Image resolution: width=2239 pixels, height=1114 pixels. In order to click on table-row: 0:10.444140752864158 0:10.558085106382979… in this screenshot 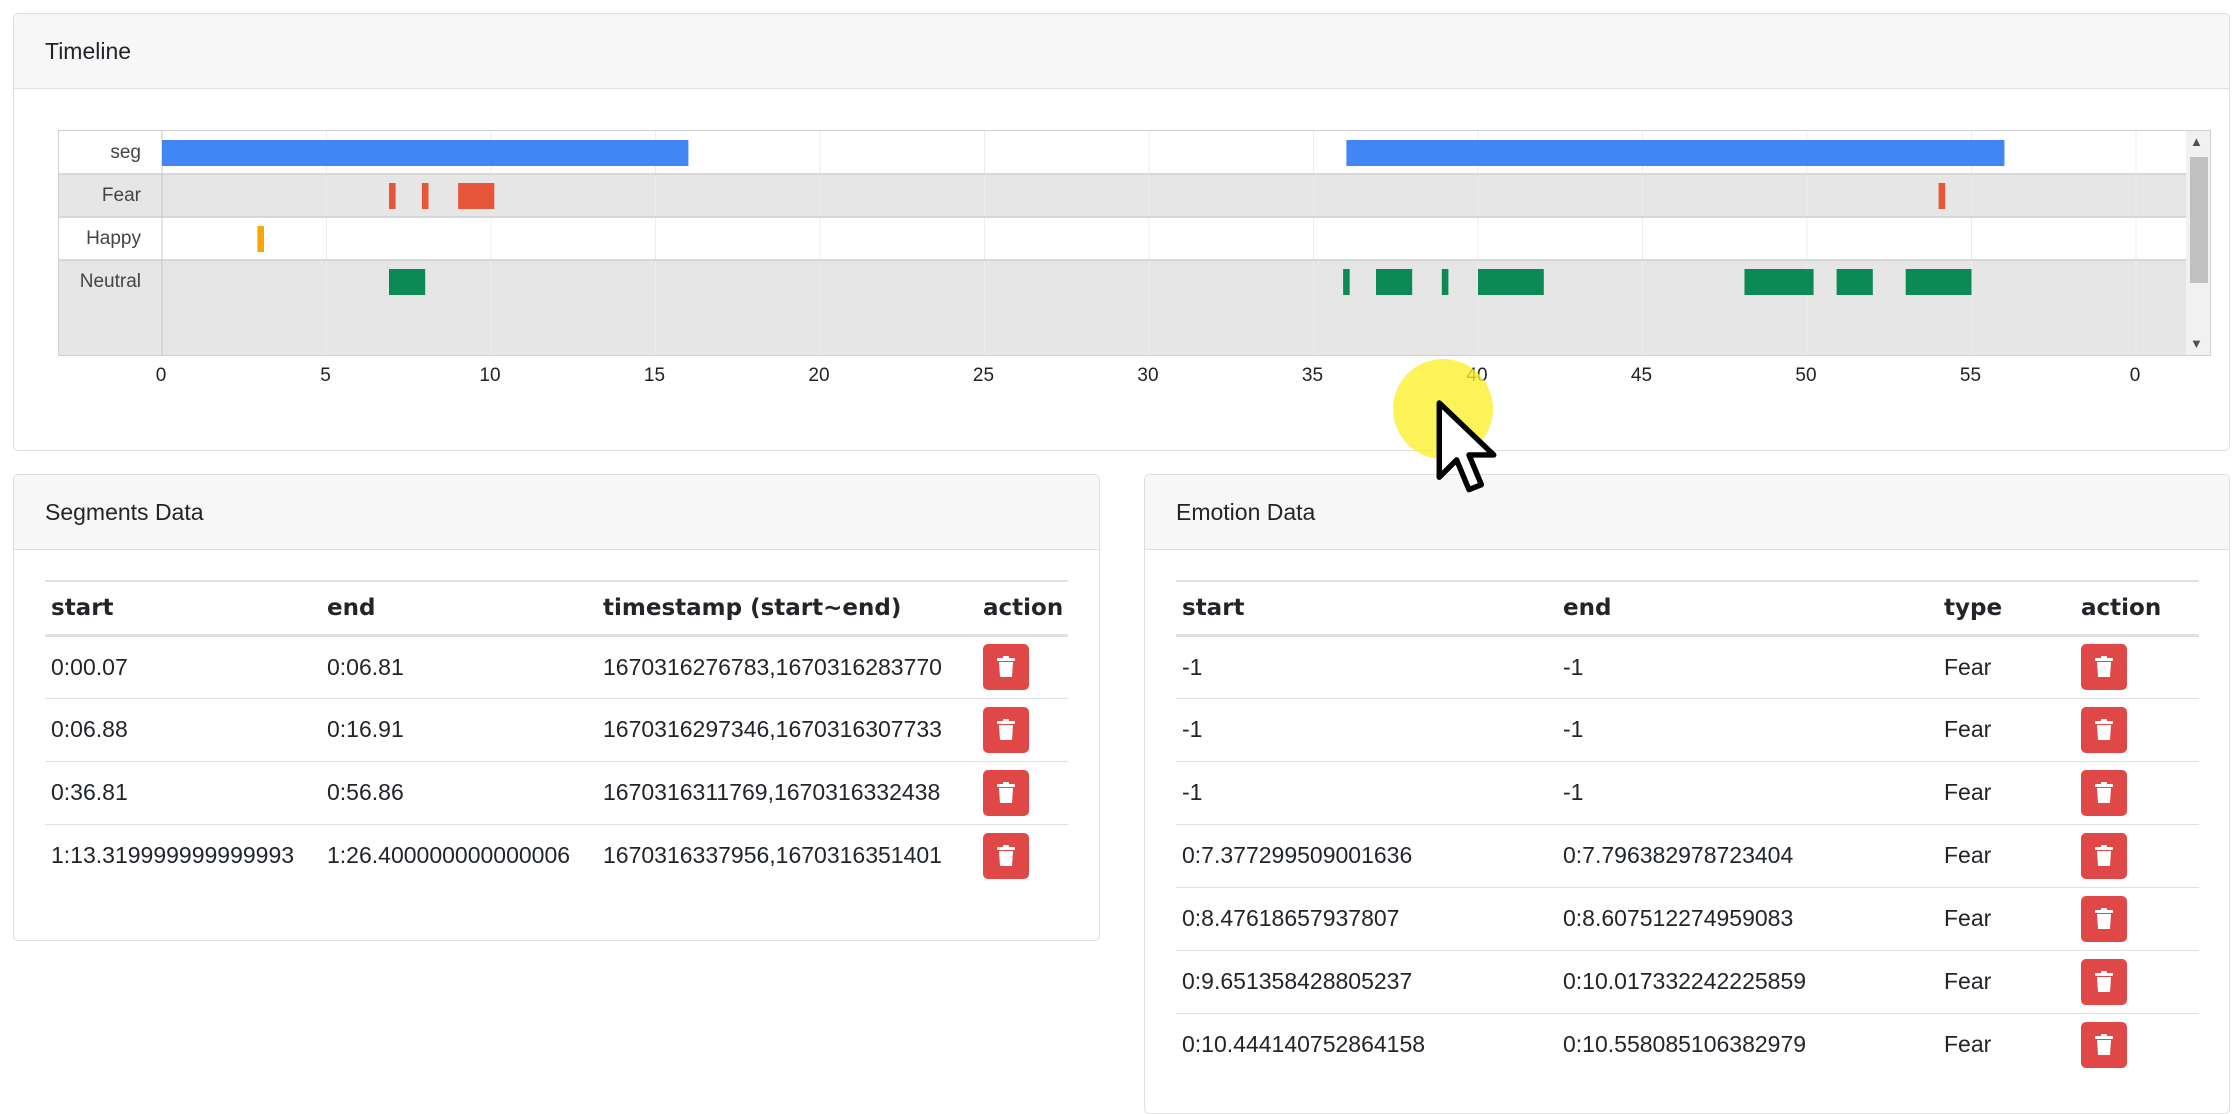, I will do `click(1687, 1044)`.